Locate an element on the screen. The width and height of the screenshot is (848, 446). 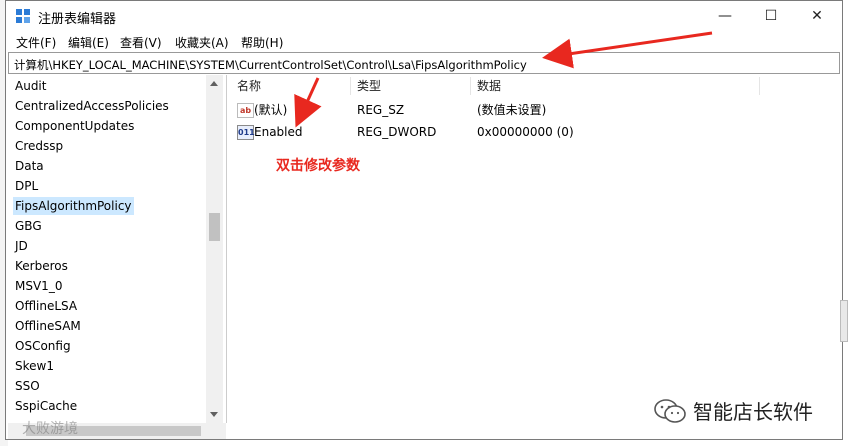
maximize-button: ☐ is located at coordinates (771, 16).